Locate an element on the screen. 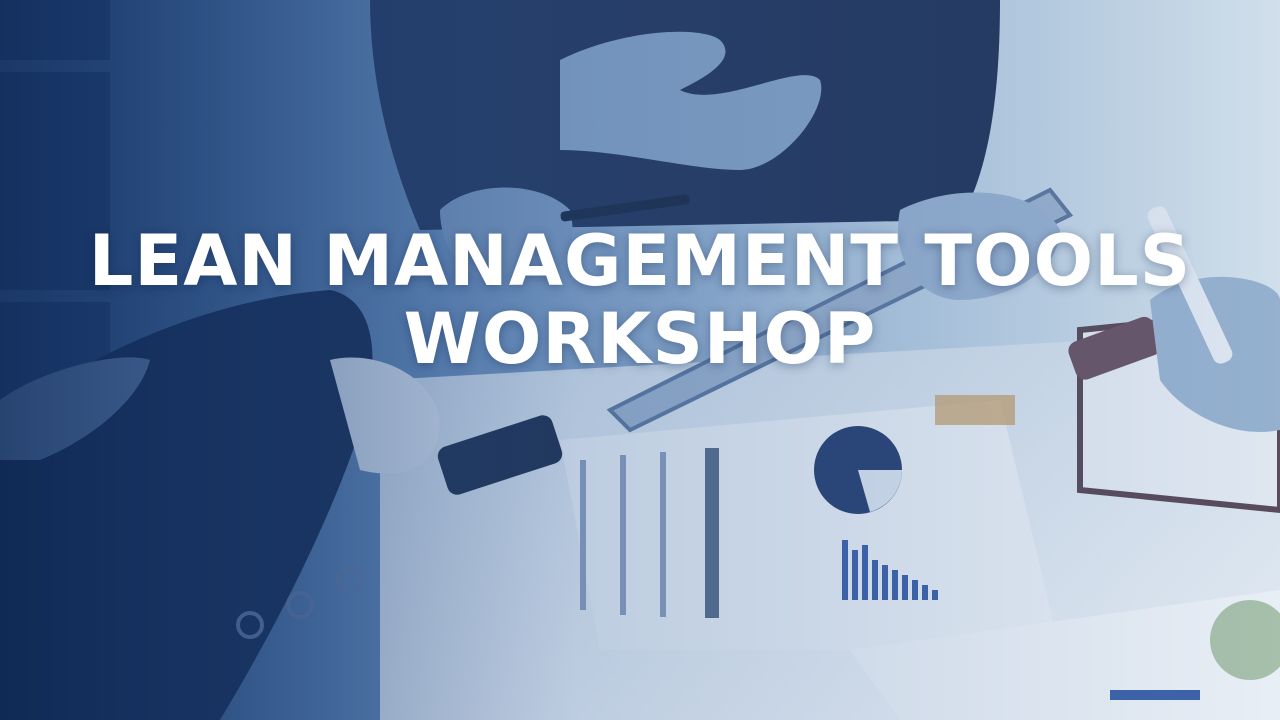  title-line-2: WORKSHOP is located at coordinates (640, 339).